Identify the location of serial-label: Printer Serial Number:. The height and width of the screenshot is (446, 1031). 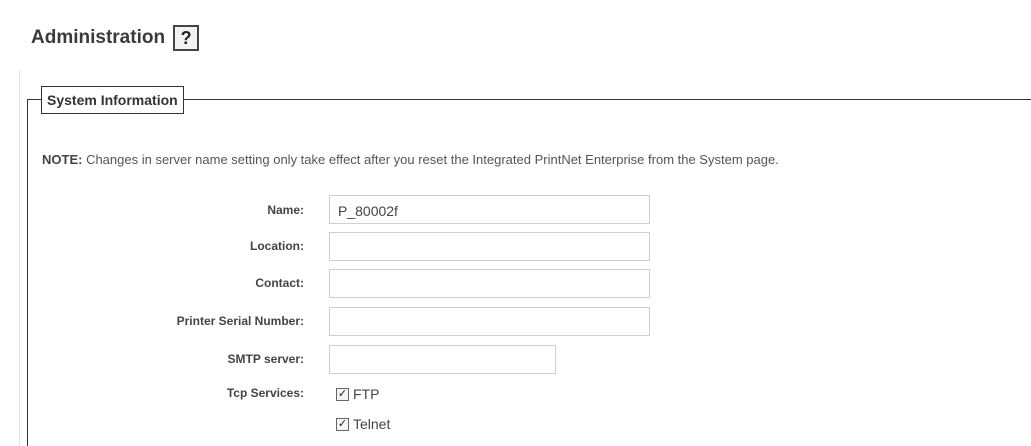
(240, 321).